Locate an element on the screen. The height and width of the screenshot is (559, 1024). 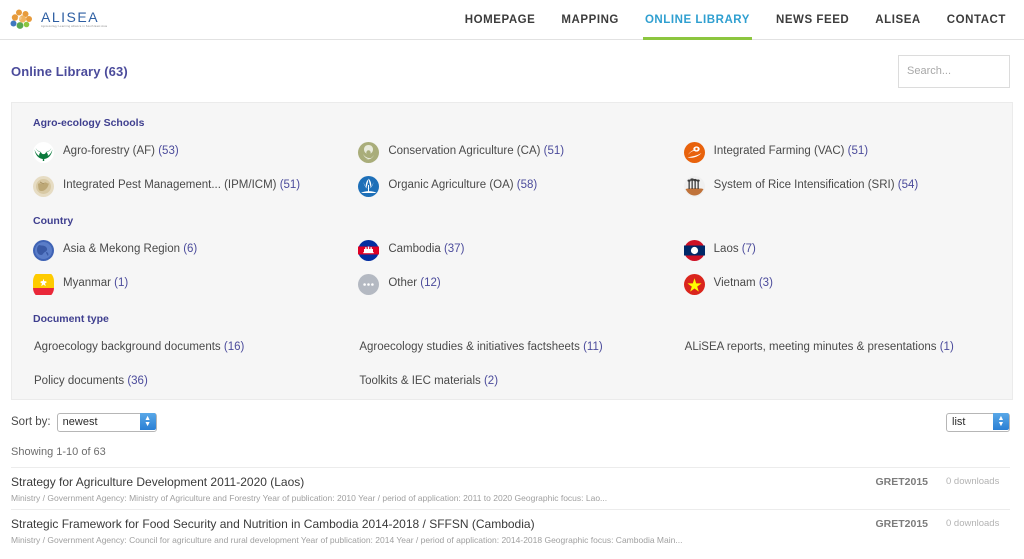
facet-text: Agroecology background documents is located at coordinates (127, 347).